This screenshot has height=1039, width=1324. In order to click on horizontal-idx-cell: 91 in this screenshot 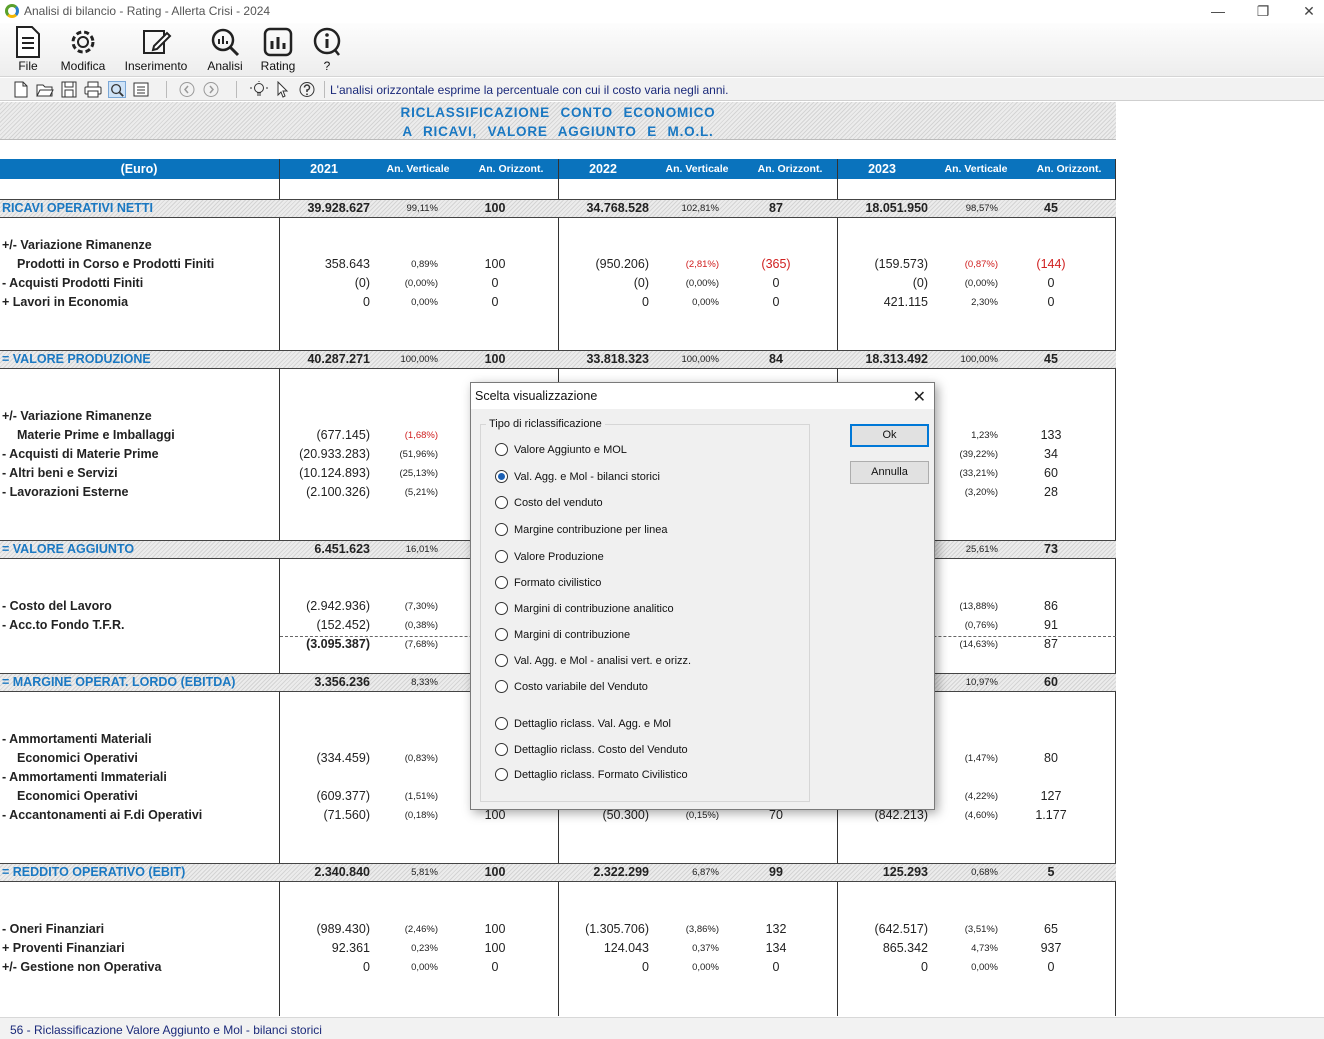, I will do `click(1051, 625)`.